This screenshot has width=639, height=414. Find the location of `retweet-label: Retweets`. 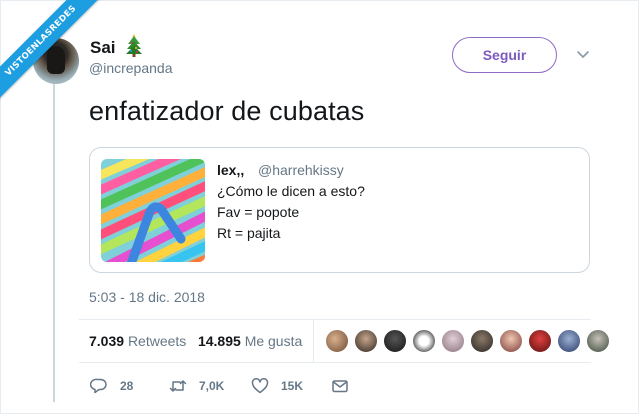

retweet-label: Retweets is located at coordinates (157, 341).